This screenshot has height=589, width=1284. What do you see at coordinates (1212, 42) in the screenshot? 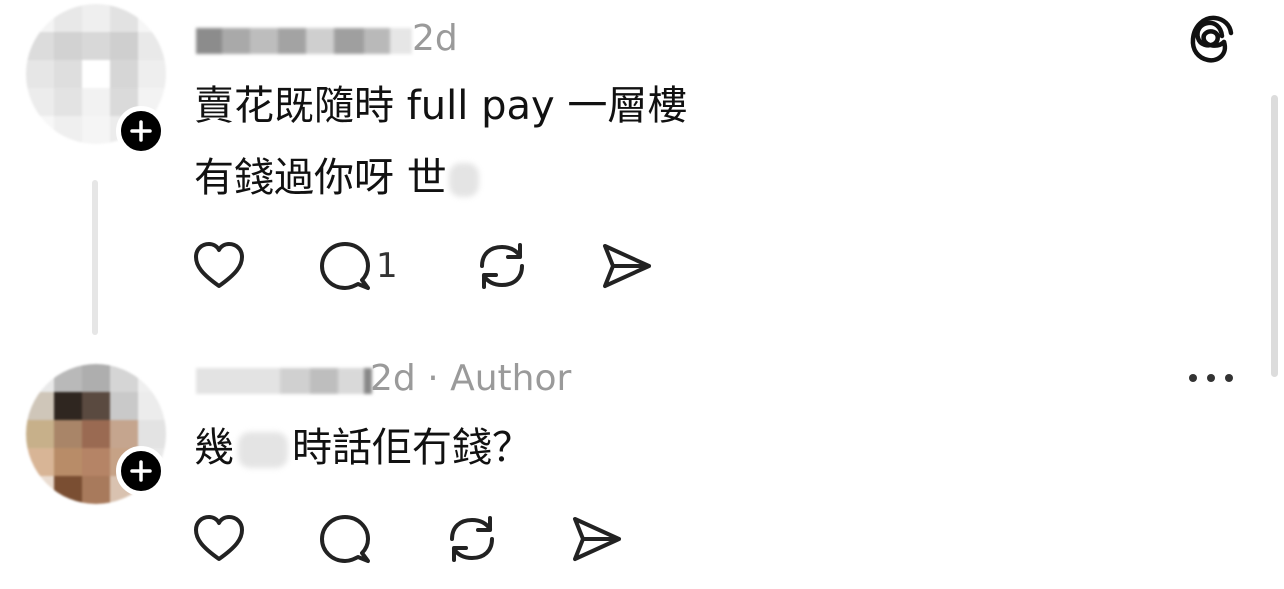
I see `threads-logo-icon` at bounding box center [1212, 42].